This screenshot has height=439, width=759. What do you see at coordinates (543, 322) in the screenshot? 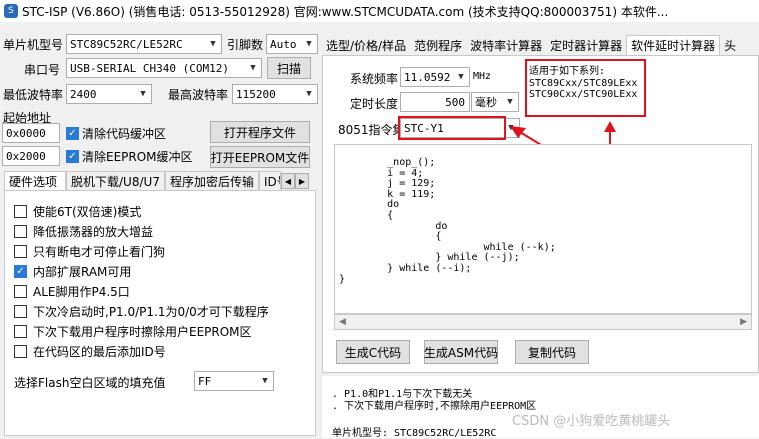
I see `code-horizontal-scrollbar: ◀ ▶` at bounding box center [543, 322].